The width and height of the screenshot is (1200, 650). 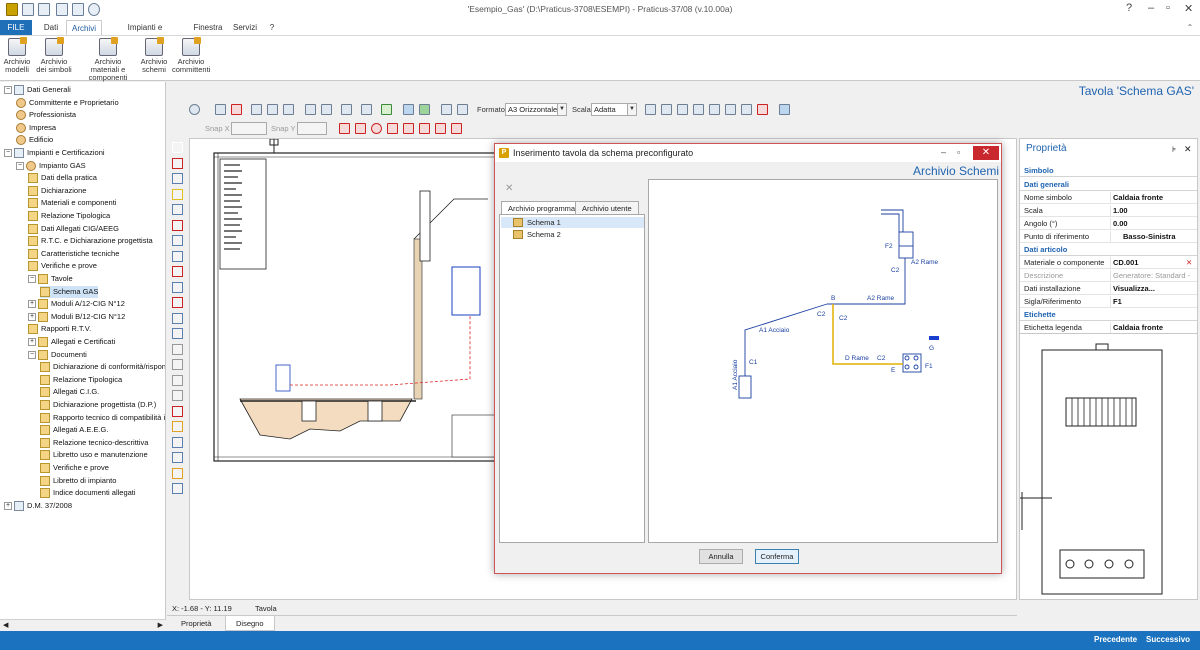 What do you see at coordinates (69, 216) in the screenshot?
I see `tree-item: Relazione Tipologica` at bounding box center [69, 216].